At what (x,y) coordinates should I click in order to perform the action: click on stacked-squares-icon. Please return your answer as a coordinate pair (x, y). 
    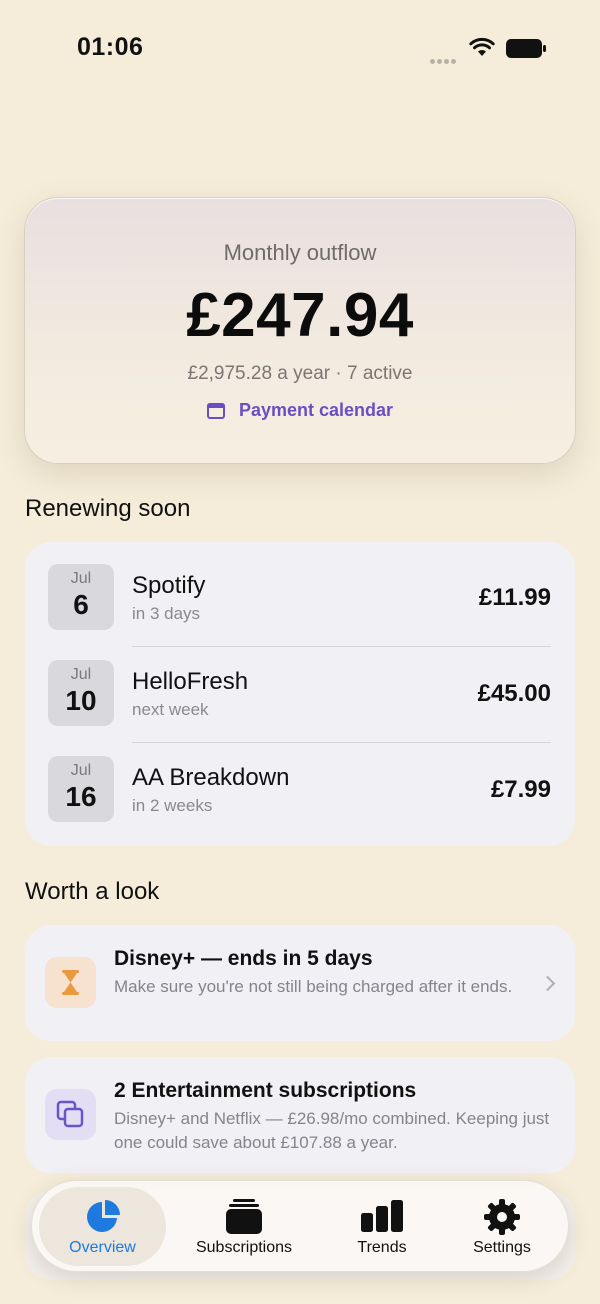
    Looking at the image, I should click on (70, 1114).